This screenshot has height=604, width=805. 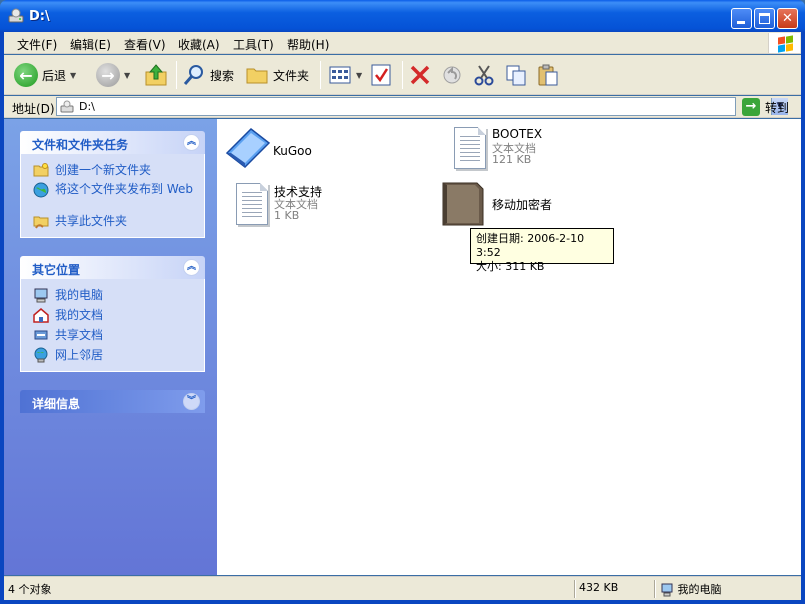 What do you see at coordinates (381, 75) in the screenshot?
I see `properties-button` at bounding box center [381, 75].